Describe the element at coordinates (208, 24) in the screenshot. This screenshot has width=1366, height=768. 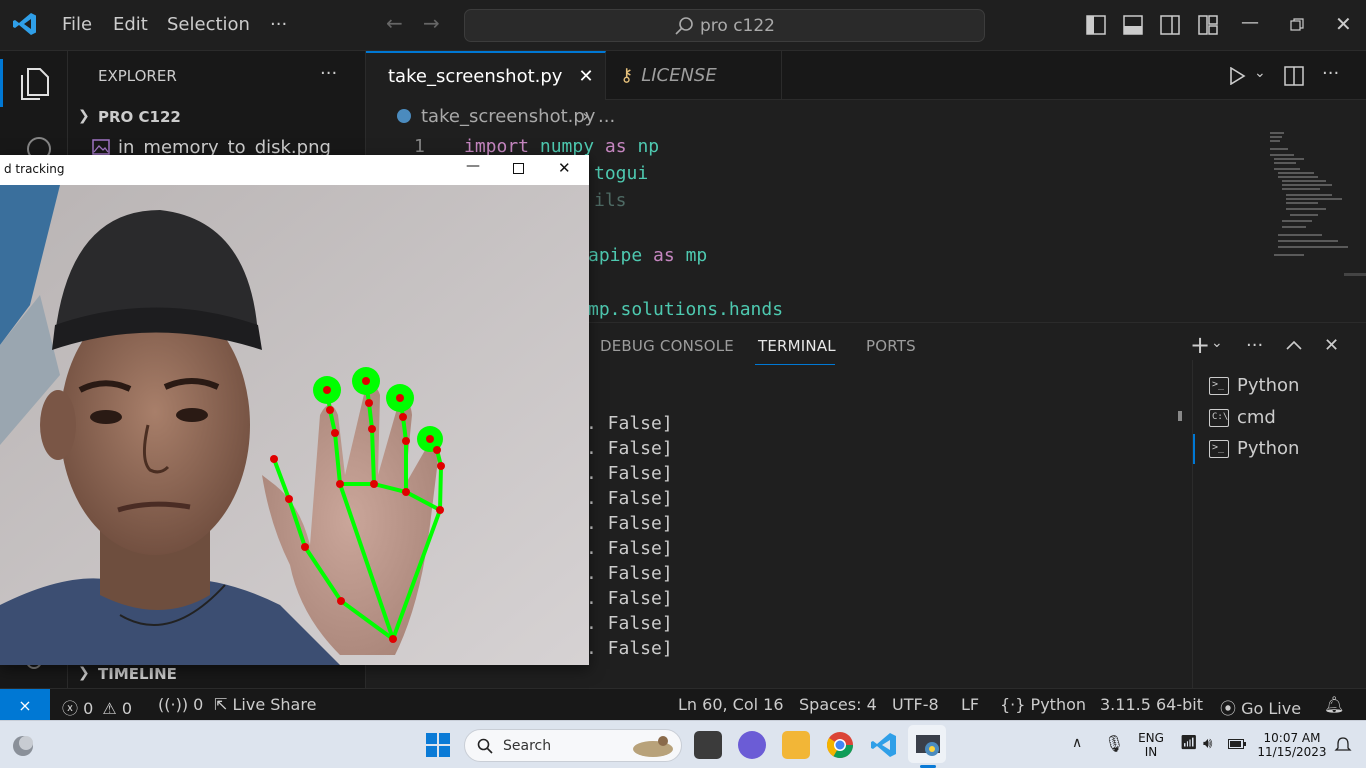
I see `menu-selection: Selection` at that location.